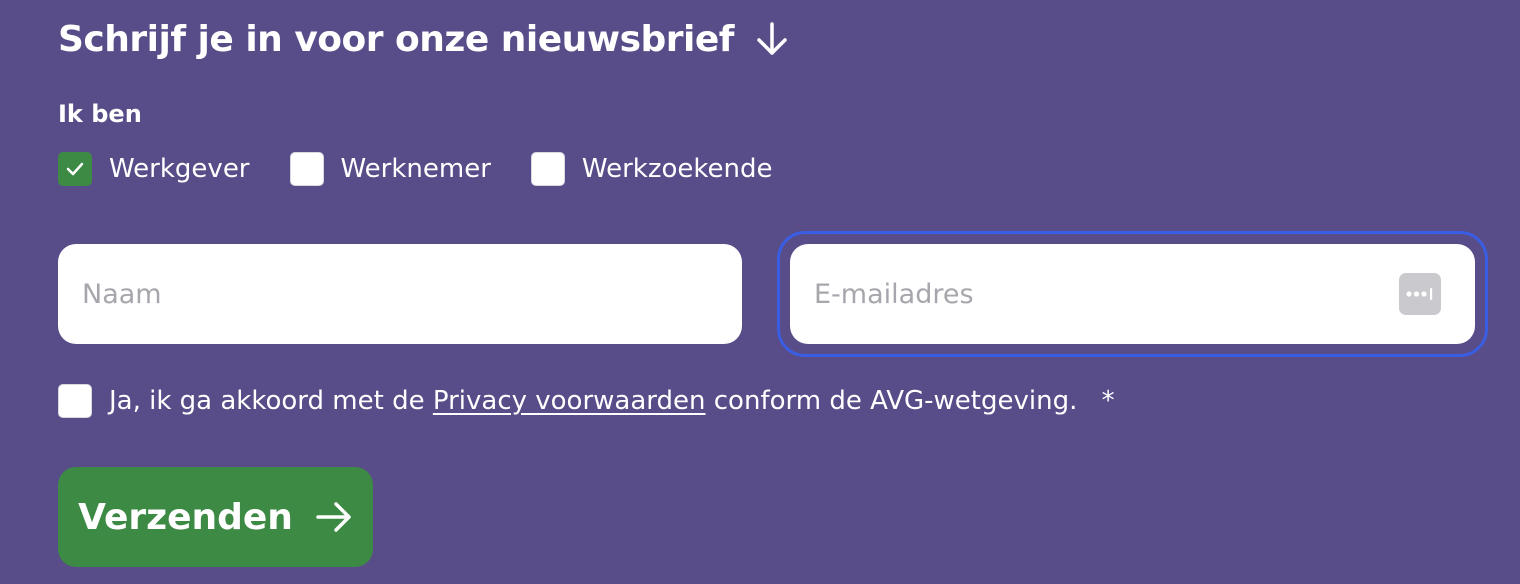 This screenshot has width=1520, height=584. Describe the element at coordinates (267, 401) in the screenshot. I see `consent-text-before: Ja, ik ga akkoord met de` at that location.